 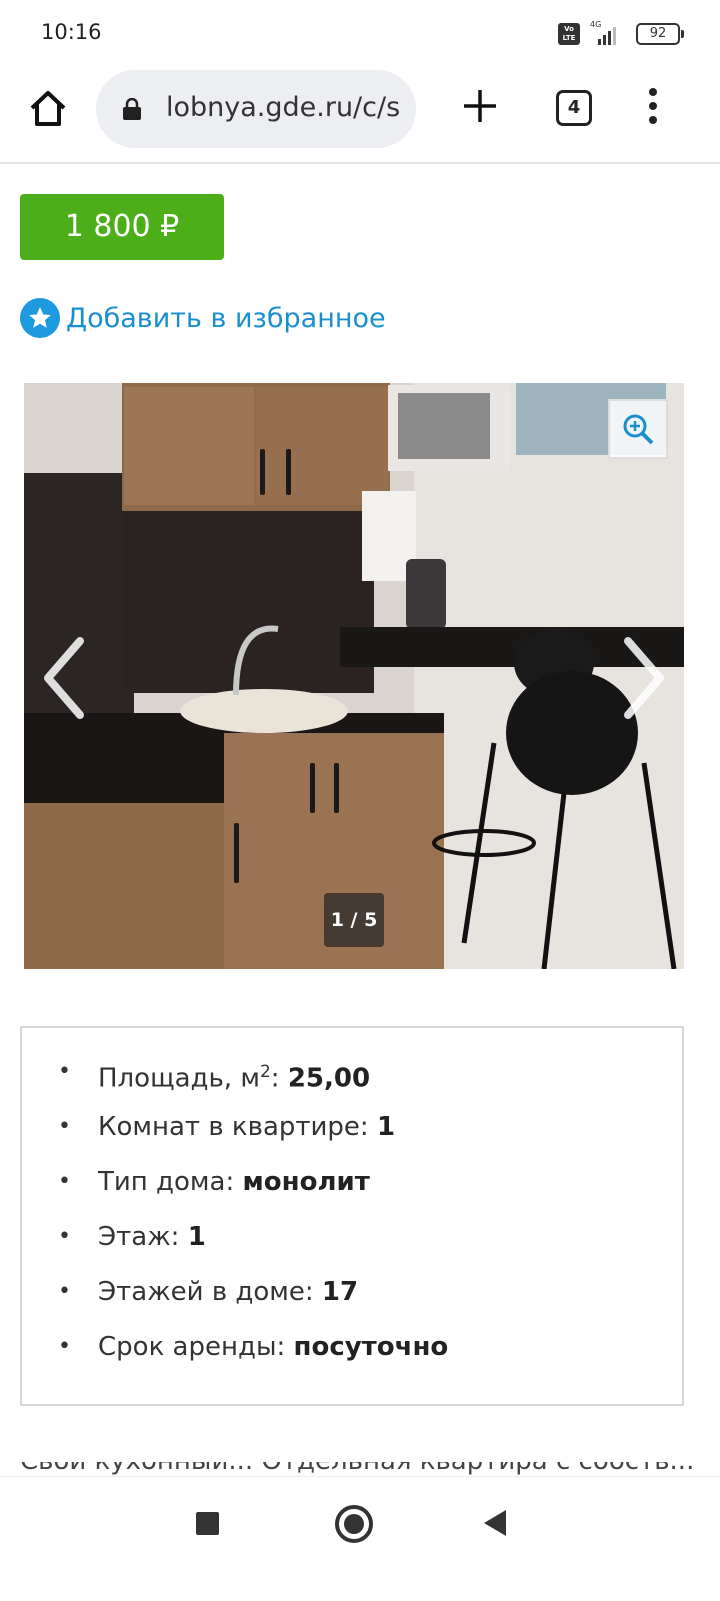 I want to click on recent-apps-icon, so click(x=207, y=1523).